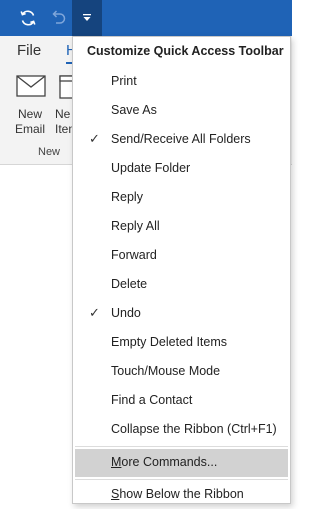 Image resolution: width=320 pixels, height=509 pixels. I want to click on menu-item: Find a Contact, so click(181, 401).